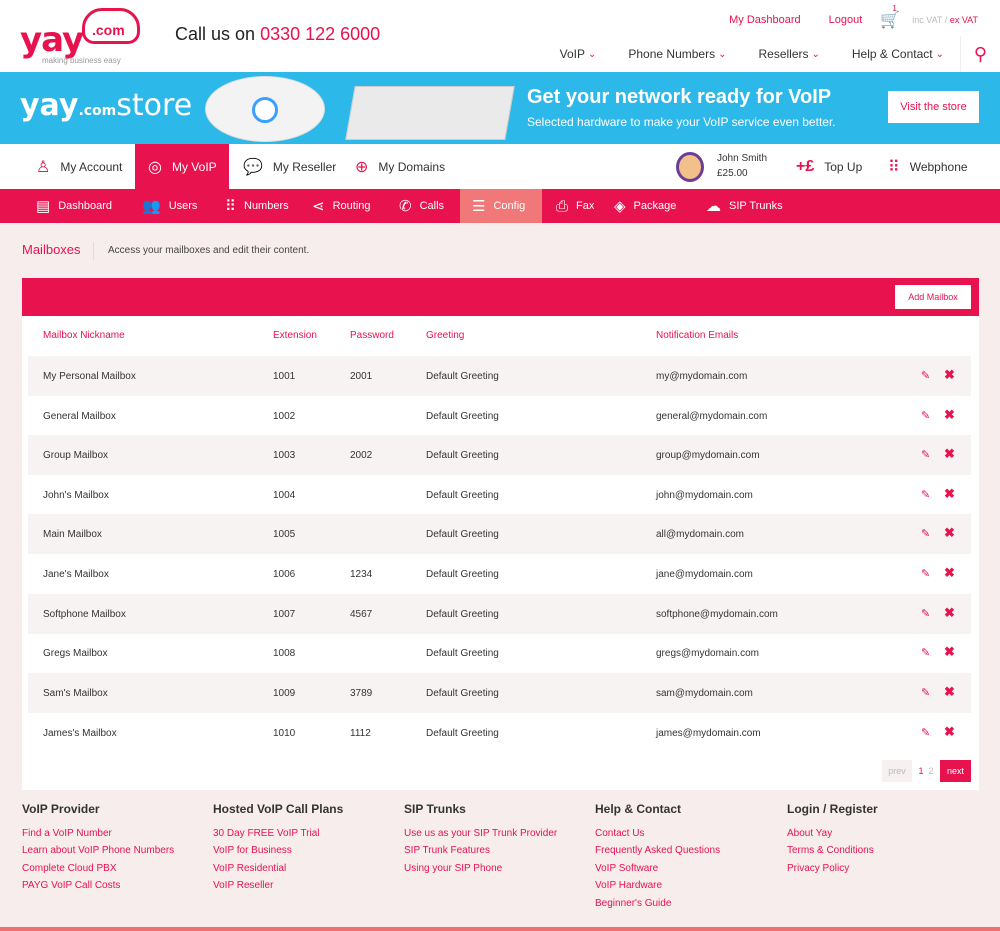 The height and width of the screenshot is (931, 1000). Describe the element at coordinates (679, 97) in the screenshot. I see `banner-title: Get your network ready for VoIP` at that location.